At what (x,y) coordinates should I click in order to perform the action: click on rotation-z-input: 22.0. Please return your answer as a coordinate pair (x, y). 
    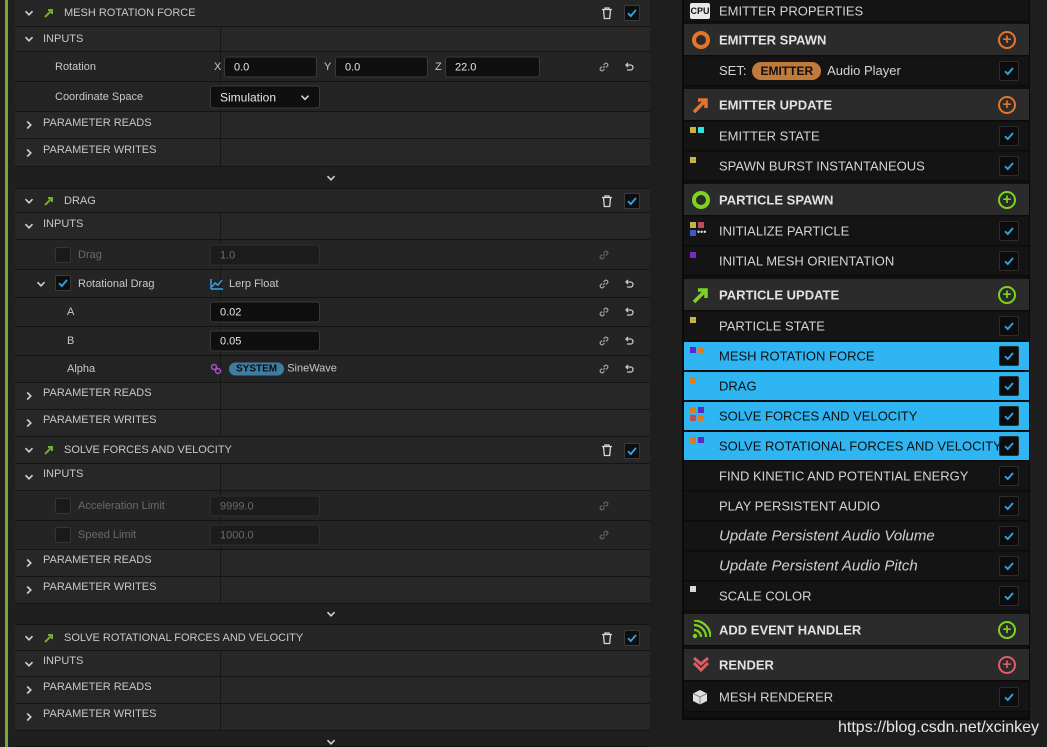
    Looking at the image, I should click on (492, 66).